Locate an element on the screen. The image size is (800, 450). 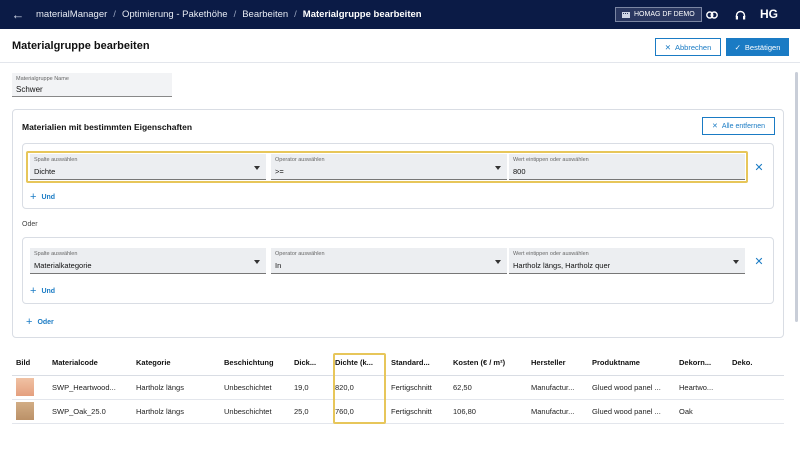
breadcrumb-current: Materialgruppe bearbeiten is located at coordinates (362, 14).